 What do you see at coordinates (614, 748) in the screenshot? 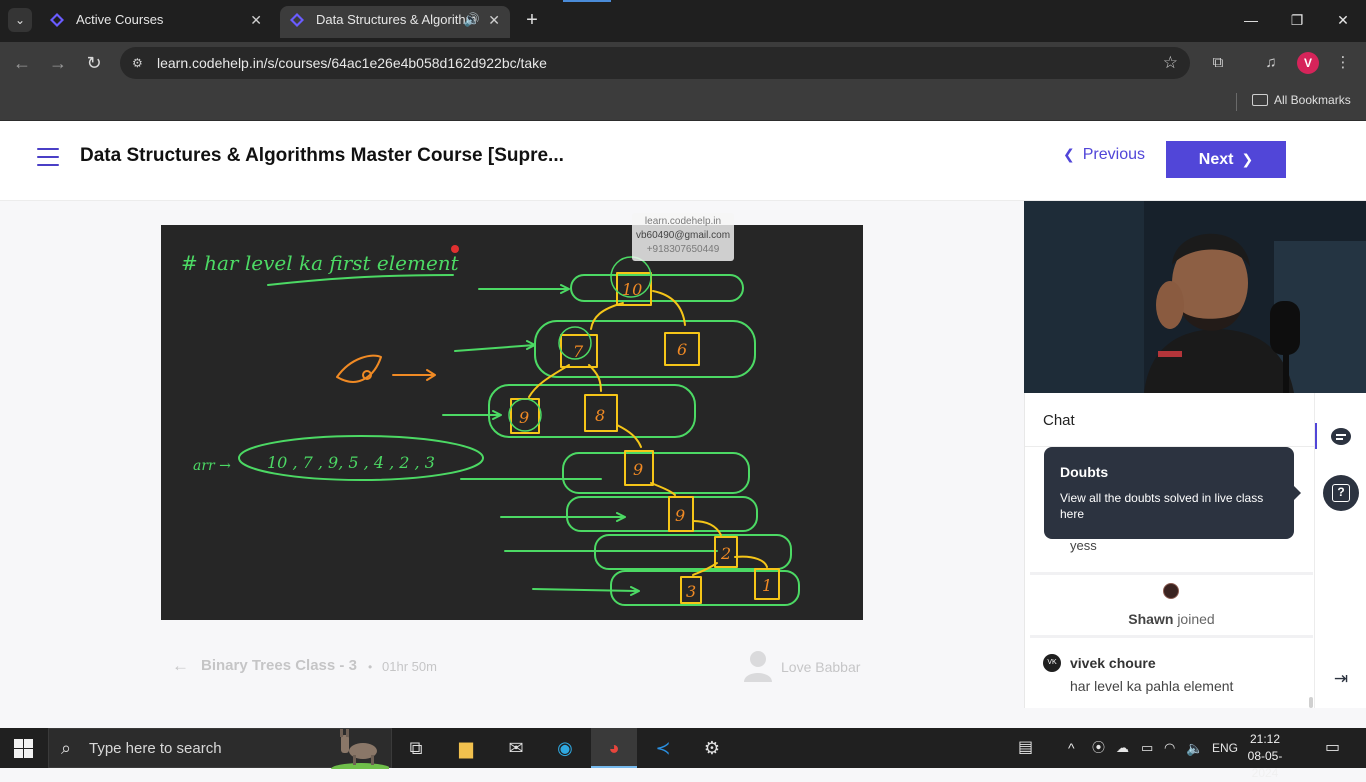
I see `chrome-browser-icon: ◕` at bounding box center [614, 748].